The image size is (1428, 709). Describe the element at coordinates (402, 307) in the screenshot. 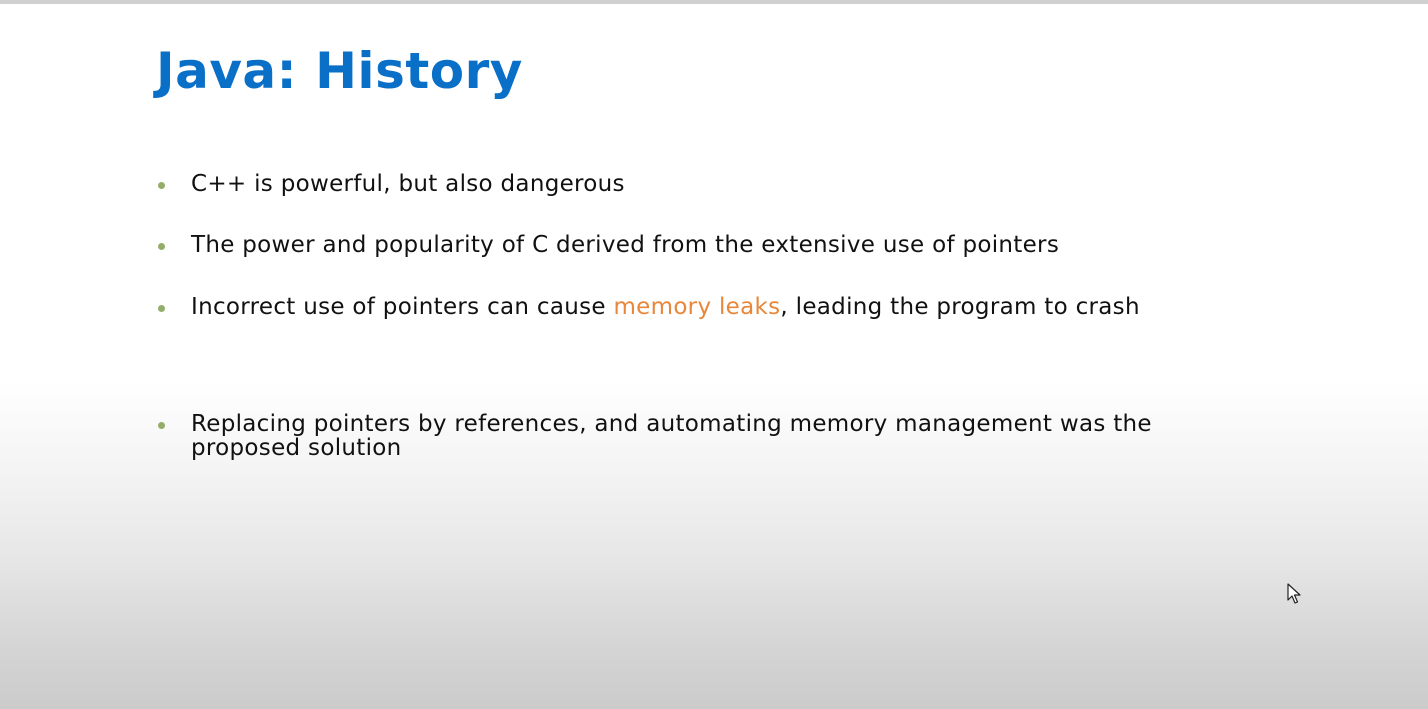

I see `bullet-text-part: Incorrect use of pointers can cause` at that location.